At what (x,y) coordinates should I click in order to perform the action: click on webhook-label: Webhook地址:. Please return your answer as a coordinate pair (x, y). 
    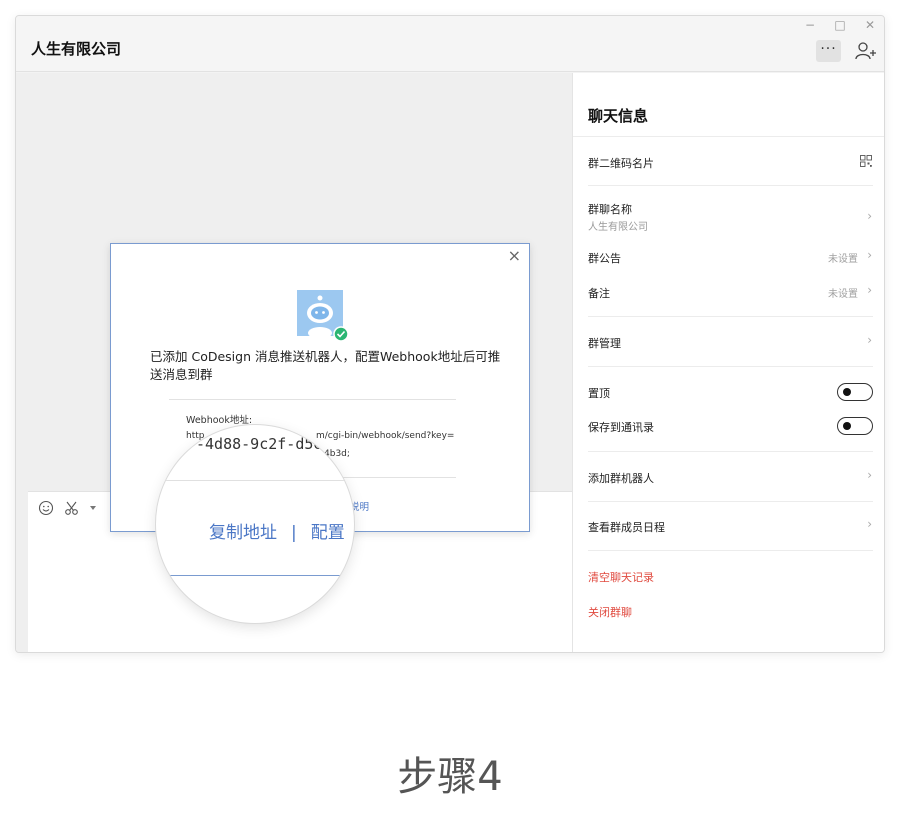
    Looking at the image, I should click on (219, 420).